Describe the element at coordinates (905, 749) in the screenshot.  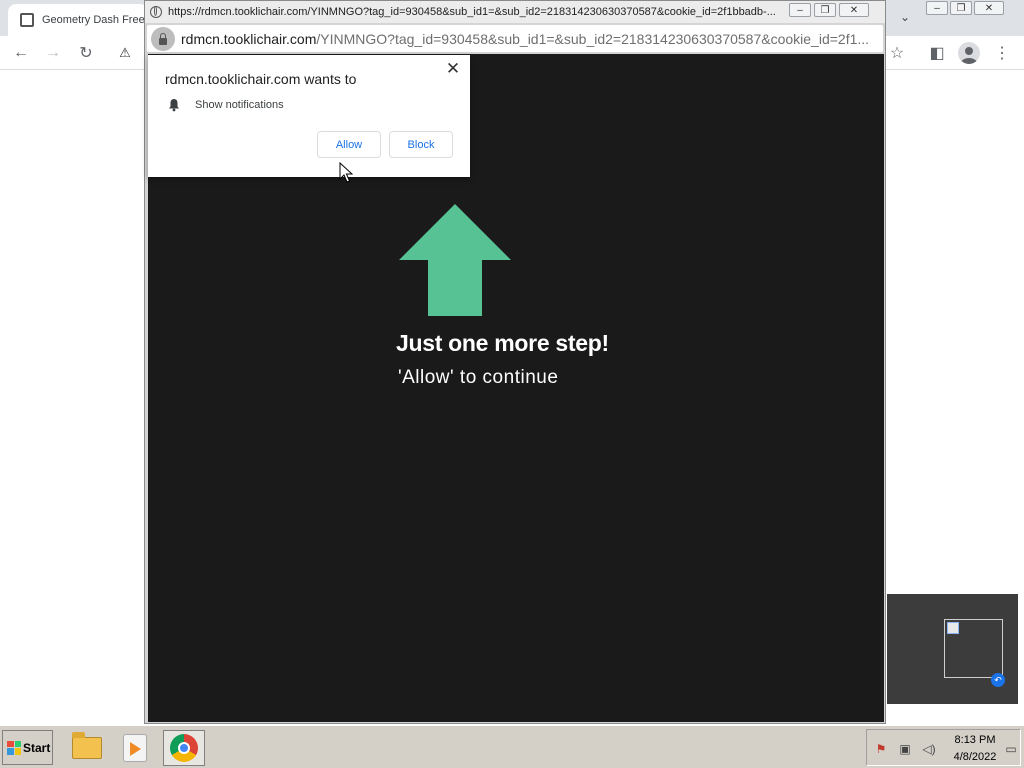
I see `network-icon: ▣` at that location.